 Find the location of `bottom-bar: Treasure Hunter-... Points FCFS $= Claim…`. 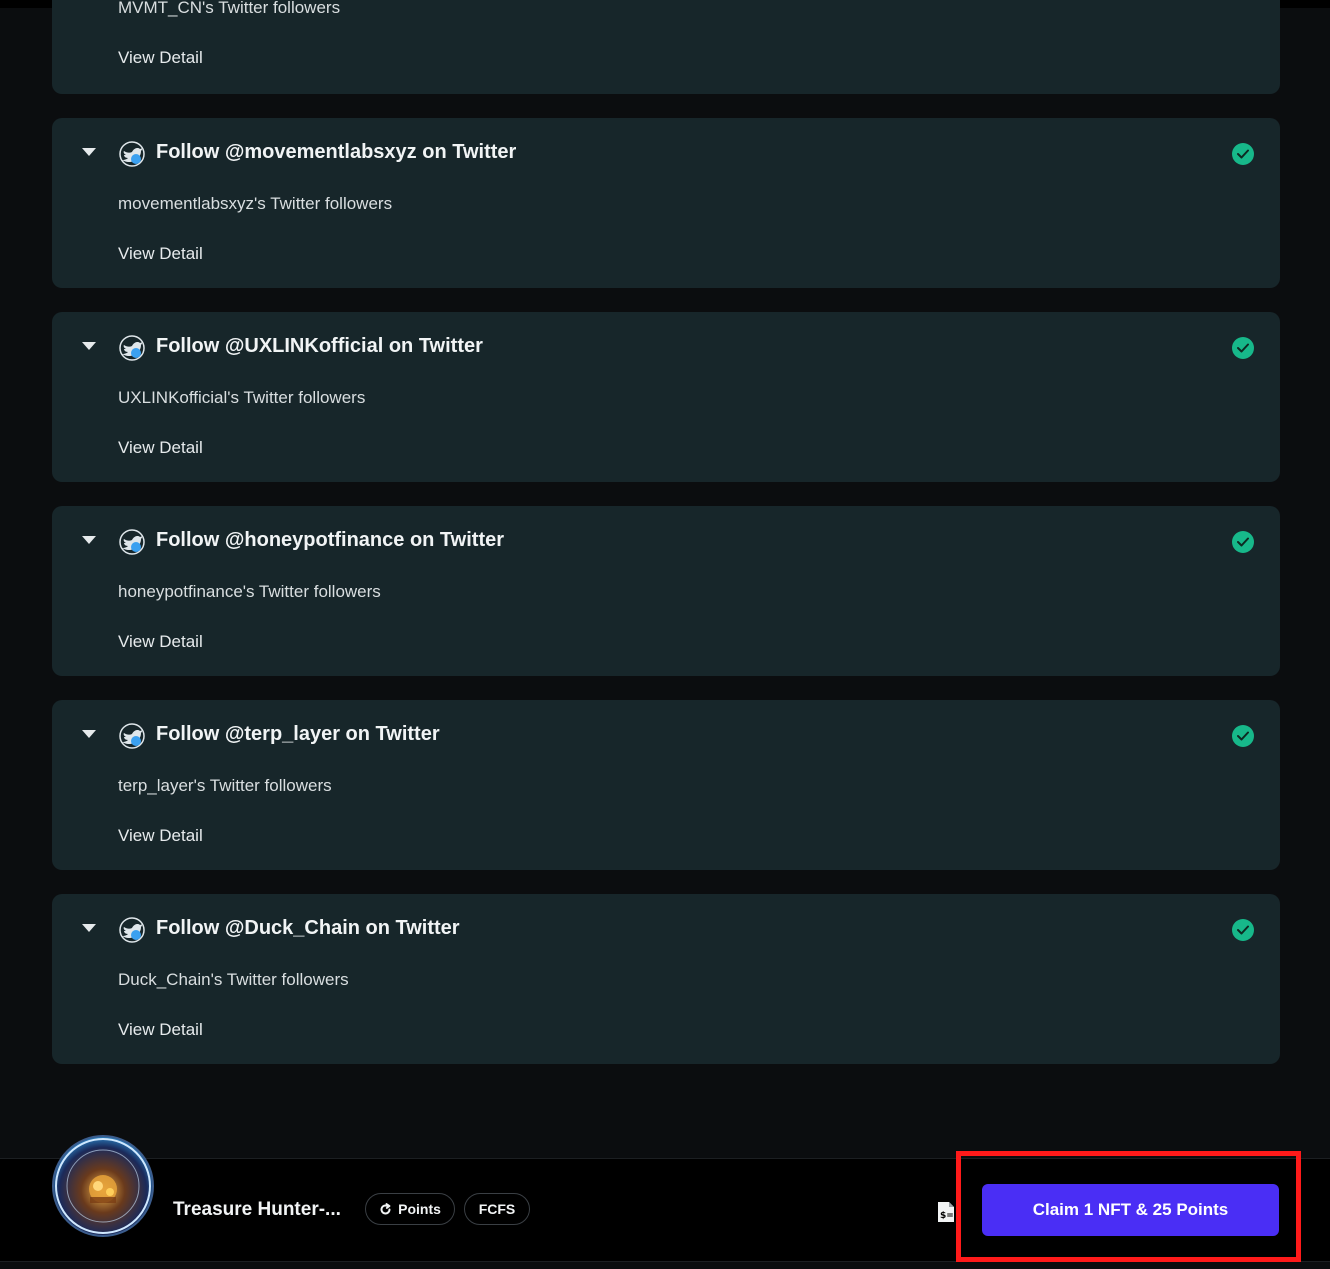

bottom-bar: Treasure Hunter-... Points FCFS $= Claim… is located at coordinates (665, 1198).